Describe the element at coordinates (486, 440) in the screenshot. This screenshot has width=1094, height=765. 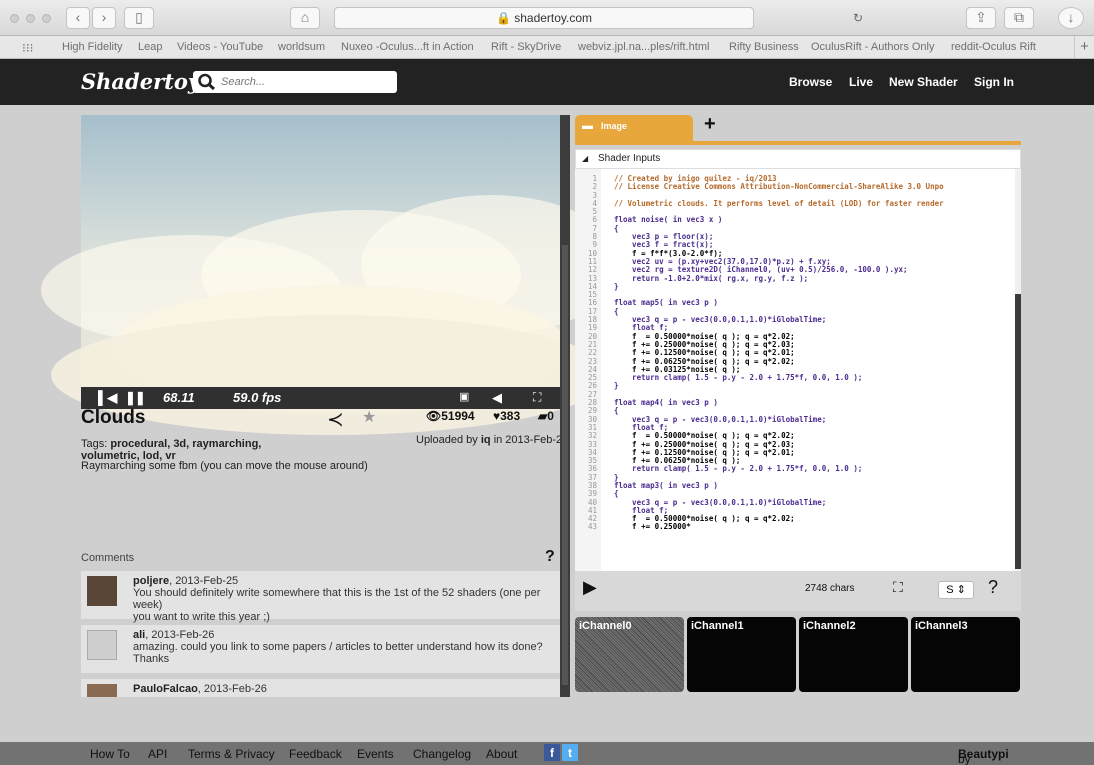
I see `author-link: iq` at that location.